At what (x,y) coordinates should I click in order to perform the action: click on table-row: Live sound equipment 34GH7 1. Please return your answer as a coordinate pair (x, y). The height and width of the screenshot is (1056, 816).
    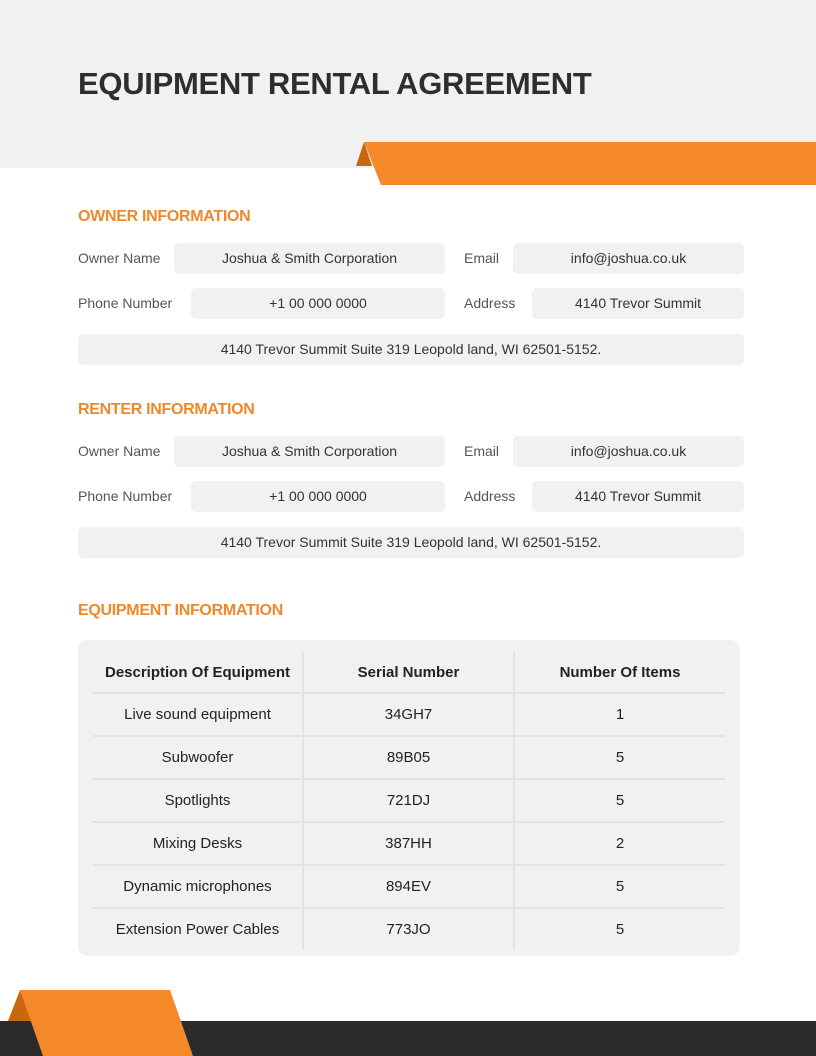
    Looking at the image, I should click on (409, 715).